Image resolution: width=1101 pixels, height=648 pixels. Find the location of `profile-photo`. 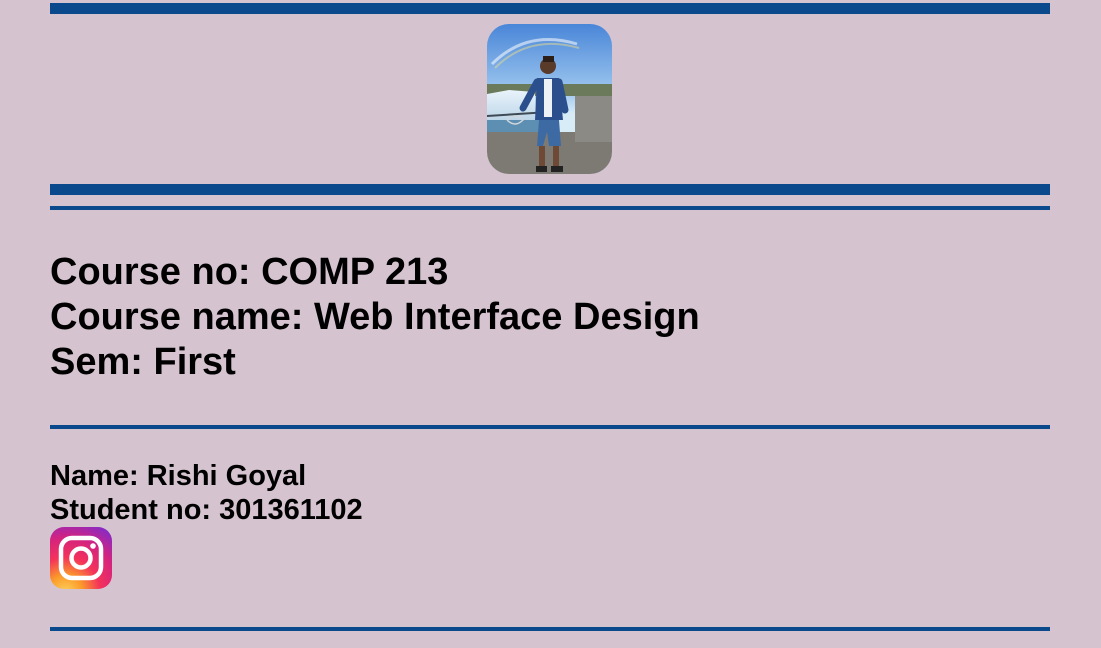

profile-photo is located at coordinates (549, 99).